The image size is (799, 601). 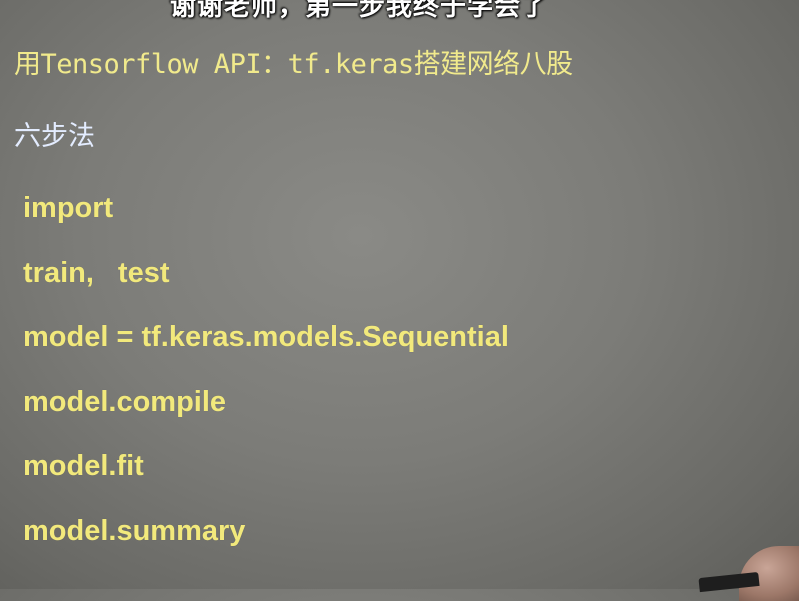 I want to click on step-label: model.fit, so click(x=83, y=466).